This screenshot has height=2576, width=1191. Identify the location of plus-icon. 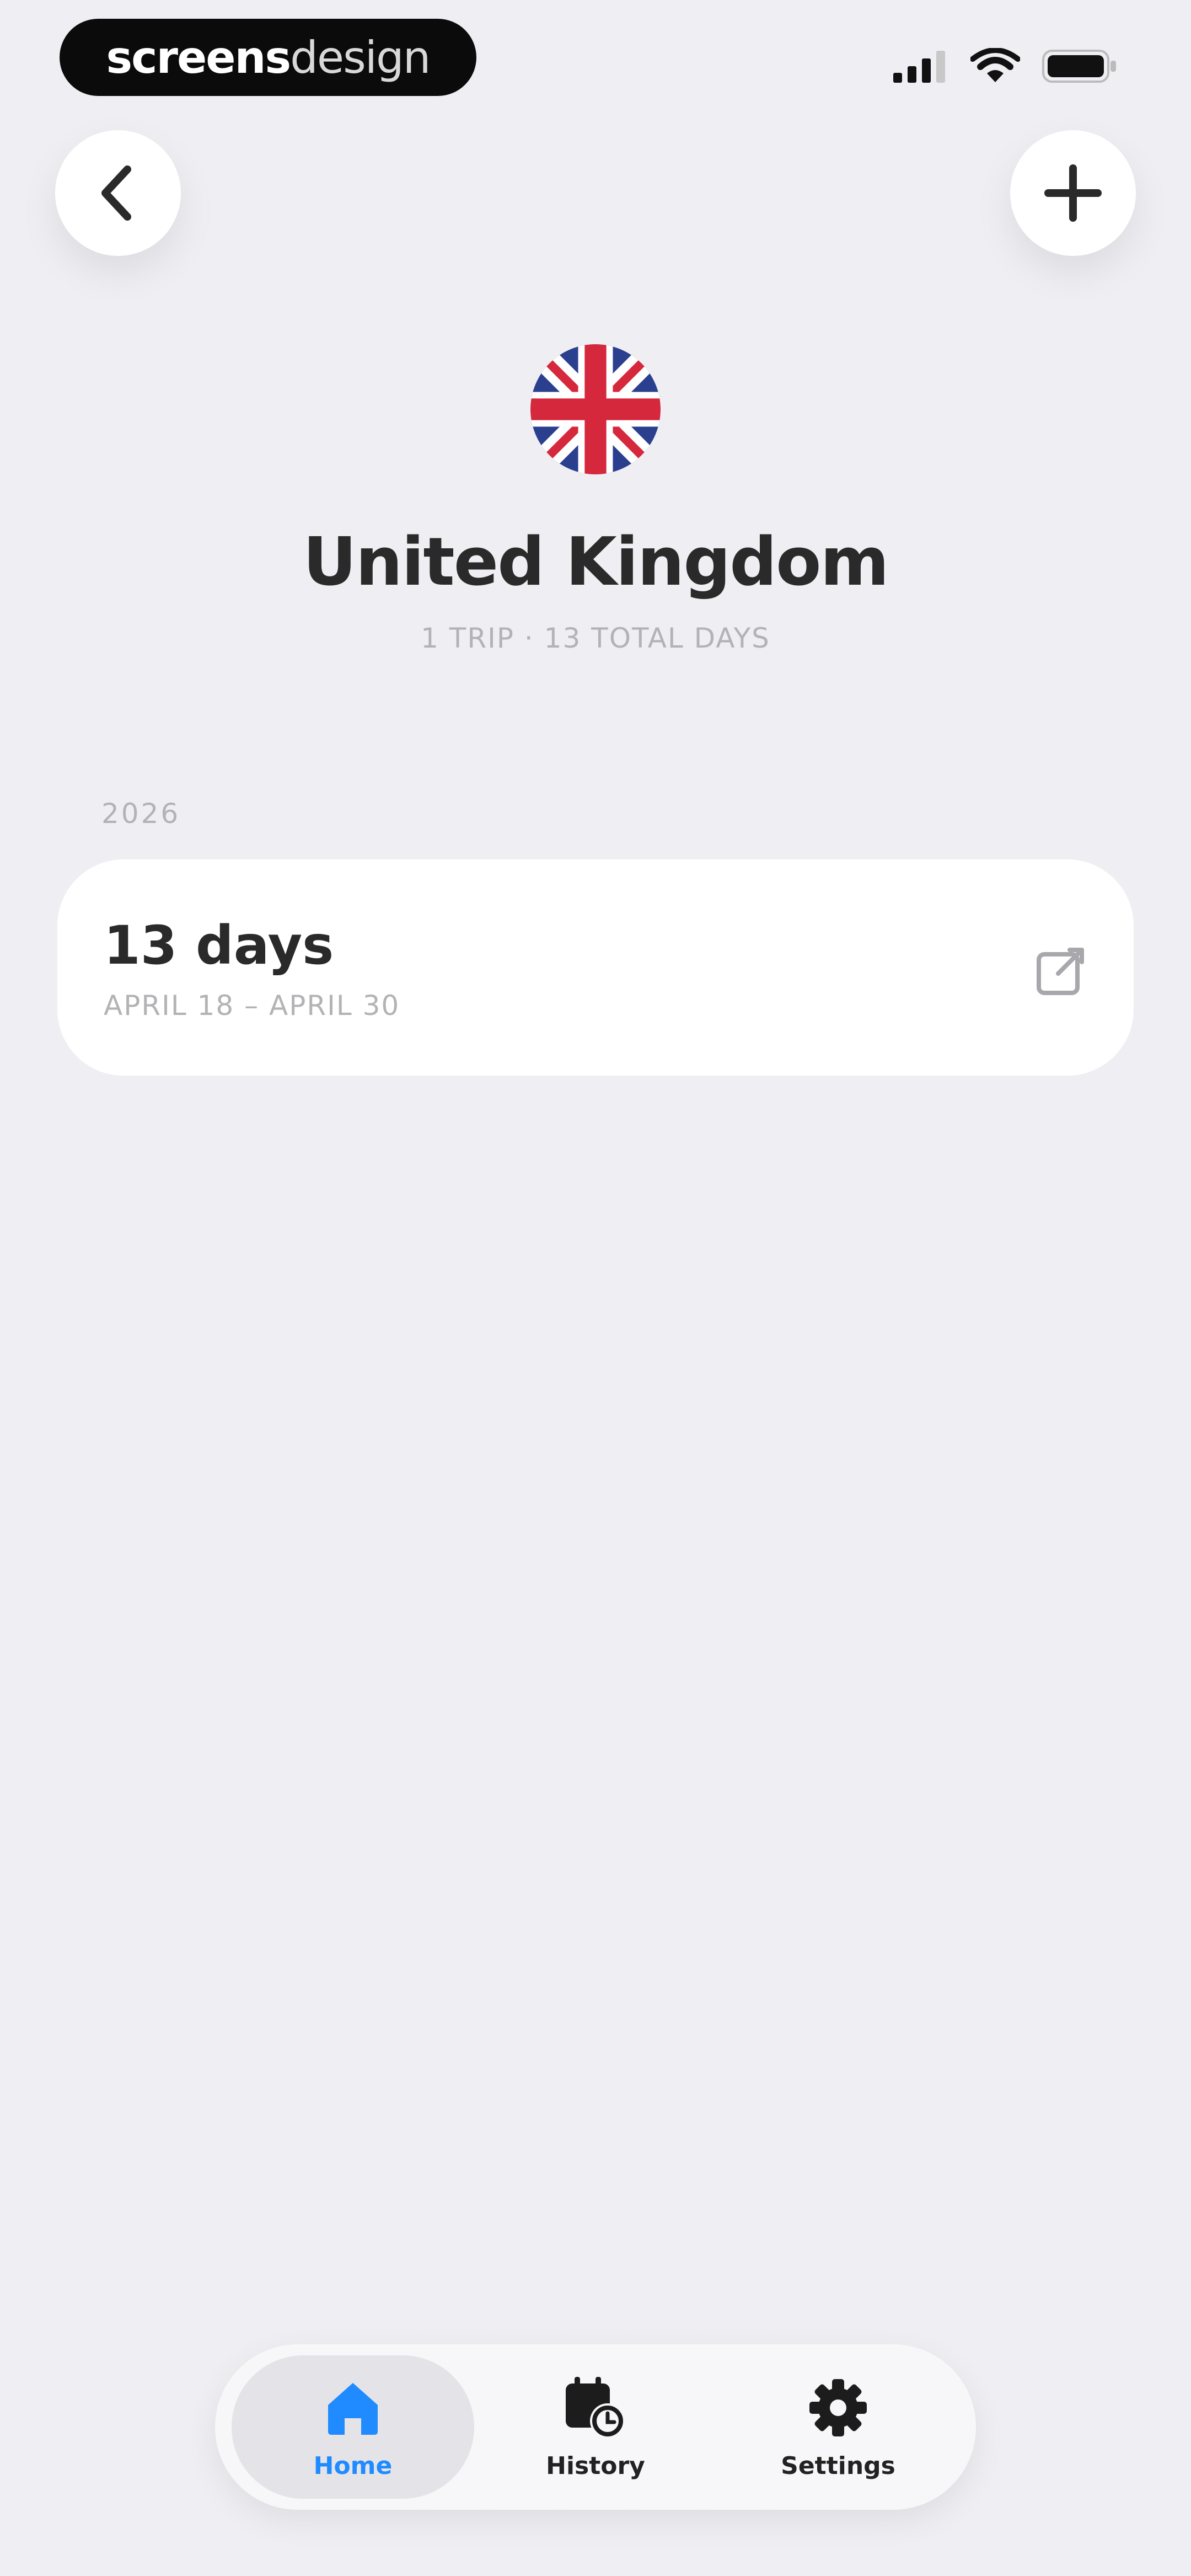
(1073, 193).